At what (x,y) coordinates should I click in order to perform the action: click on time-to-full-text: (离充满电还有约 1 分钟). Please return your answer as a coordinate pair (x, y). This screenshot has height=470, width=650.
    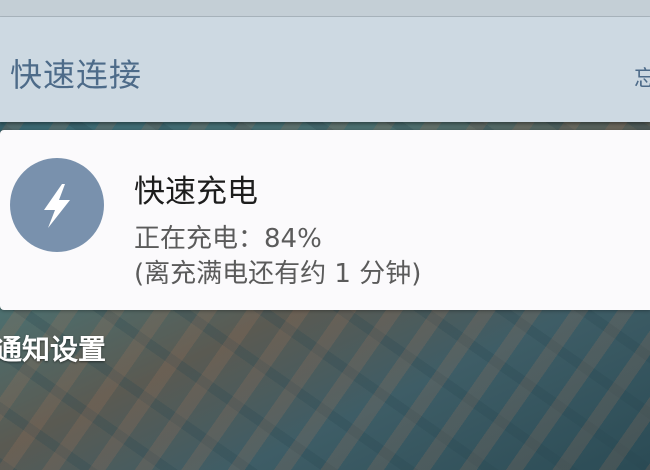
    Looking at the image, I should click on (278, 274).